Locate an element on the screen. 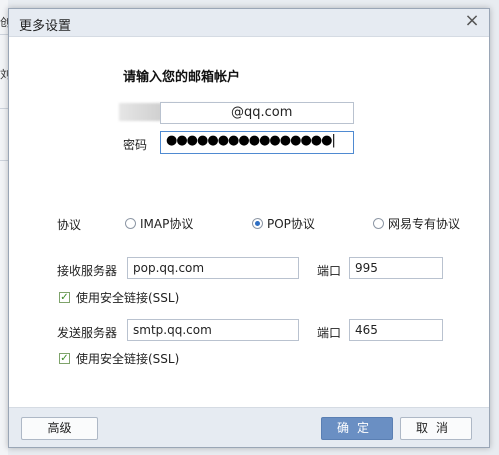 Image resolution: width=499 pixels, height=455 pixels. outgoing-ssl-checkbox: ✓ 使用安全链接(SSL) is located at coordinates (119, 358).